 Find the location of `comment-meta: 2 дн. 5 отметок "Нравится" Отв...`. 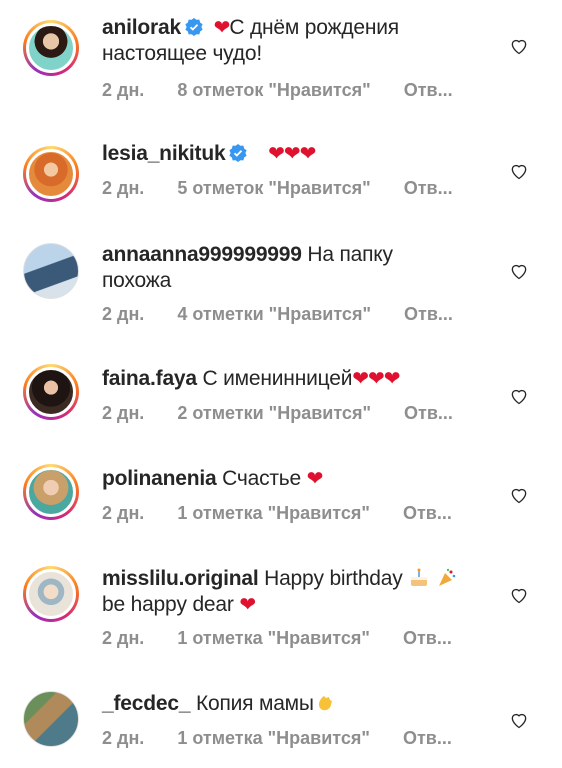

comment-meta: 2 дн. 5 отметок "Нравится" Отв... is located at coordinates (291, 188).